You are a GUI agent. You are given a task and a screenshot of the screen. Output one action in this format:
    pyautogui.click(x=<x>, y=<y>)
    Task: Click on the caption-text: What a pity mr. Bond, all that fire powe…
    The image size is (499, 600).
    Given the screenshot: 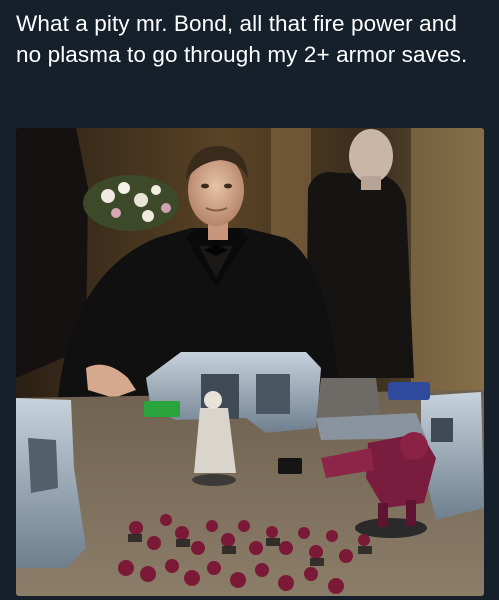 What is the action you would take?
    pyautogui.click(x=242, y=39)
    